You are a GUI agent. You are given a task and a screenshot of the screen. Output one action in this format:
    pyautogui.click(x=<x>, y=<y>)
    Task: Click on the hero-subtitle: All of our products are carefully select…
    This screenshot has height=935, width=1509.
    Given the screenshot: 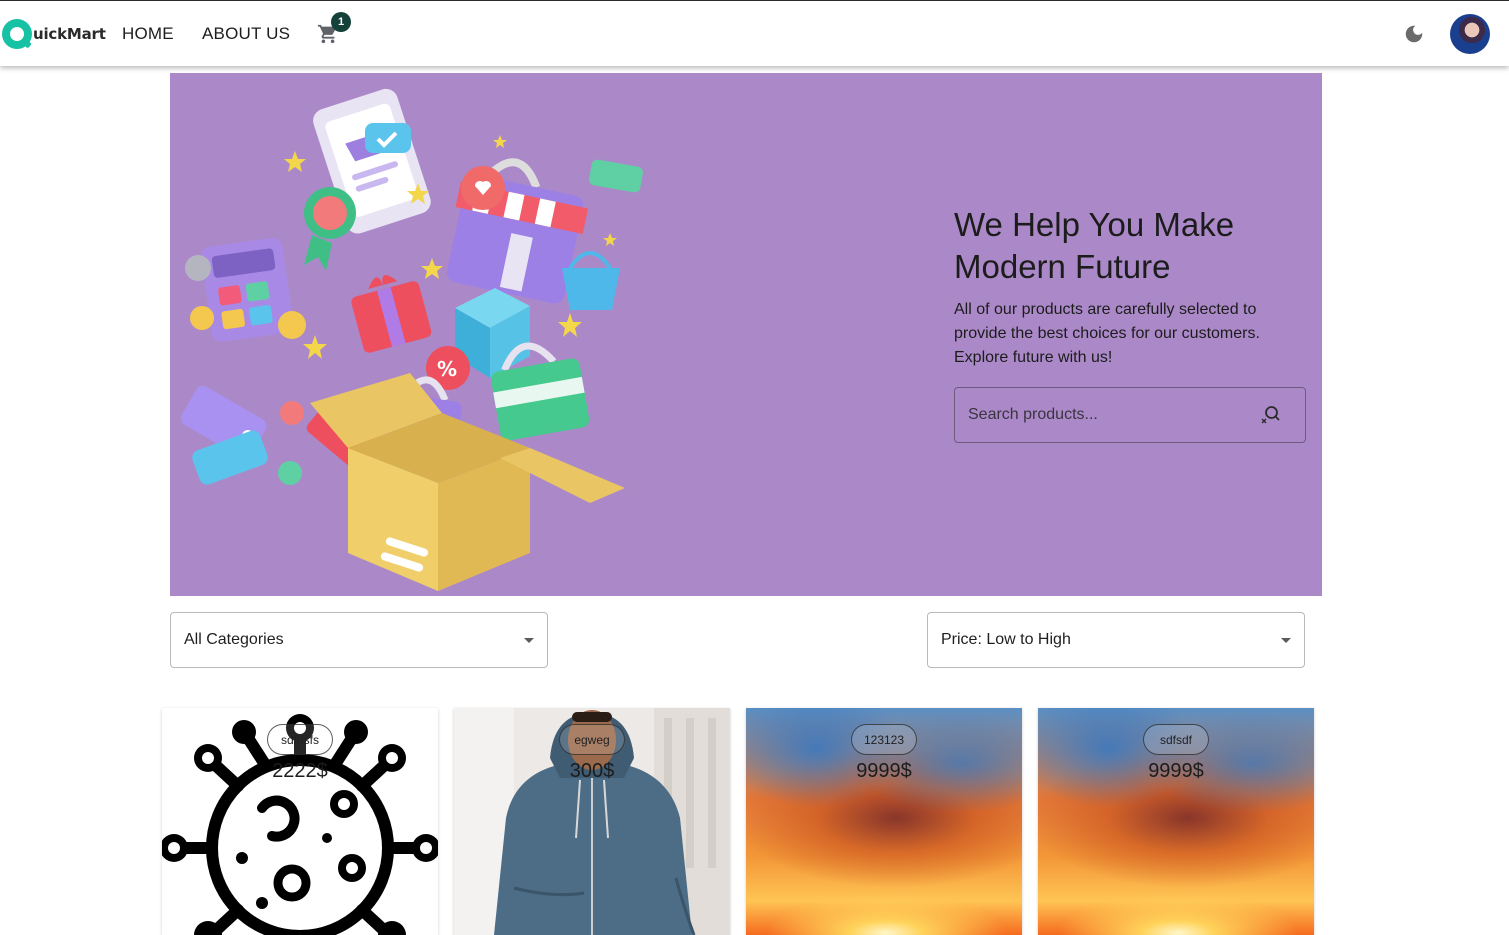 What is the action you would take?
    pyautogui.click(x=1107, y=333)
    